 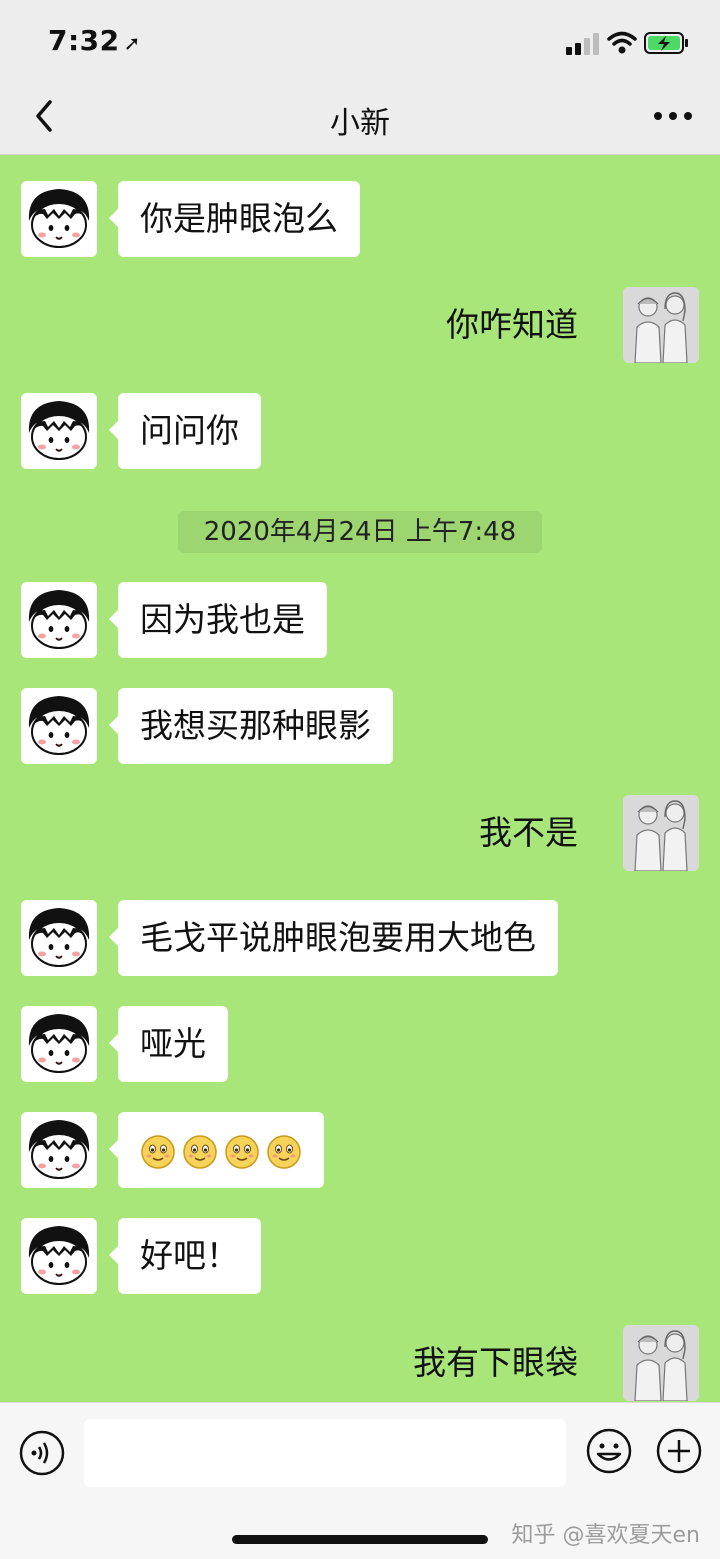 What do you see at coordinates (582, 44) in the screenshot?
I see `cellular-signal-icon` at bounding box center [582, 44].